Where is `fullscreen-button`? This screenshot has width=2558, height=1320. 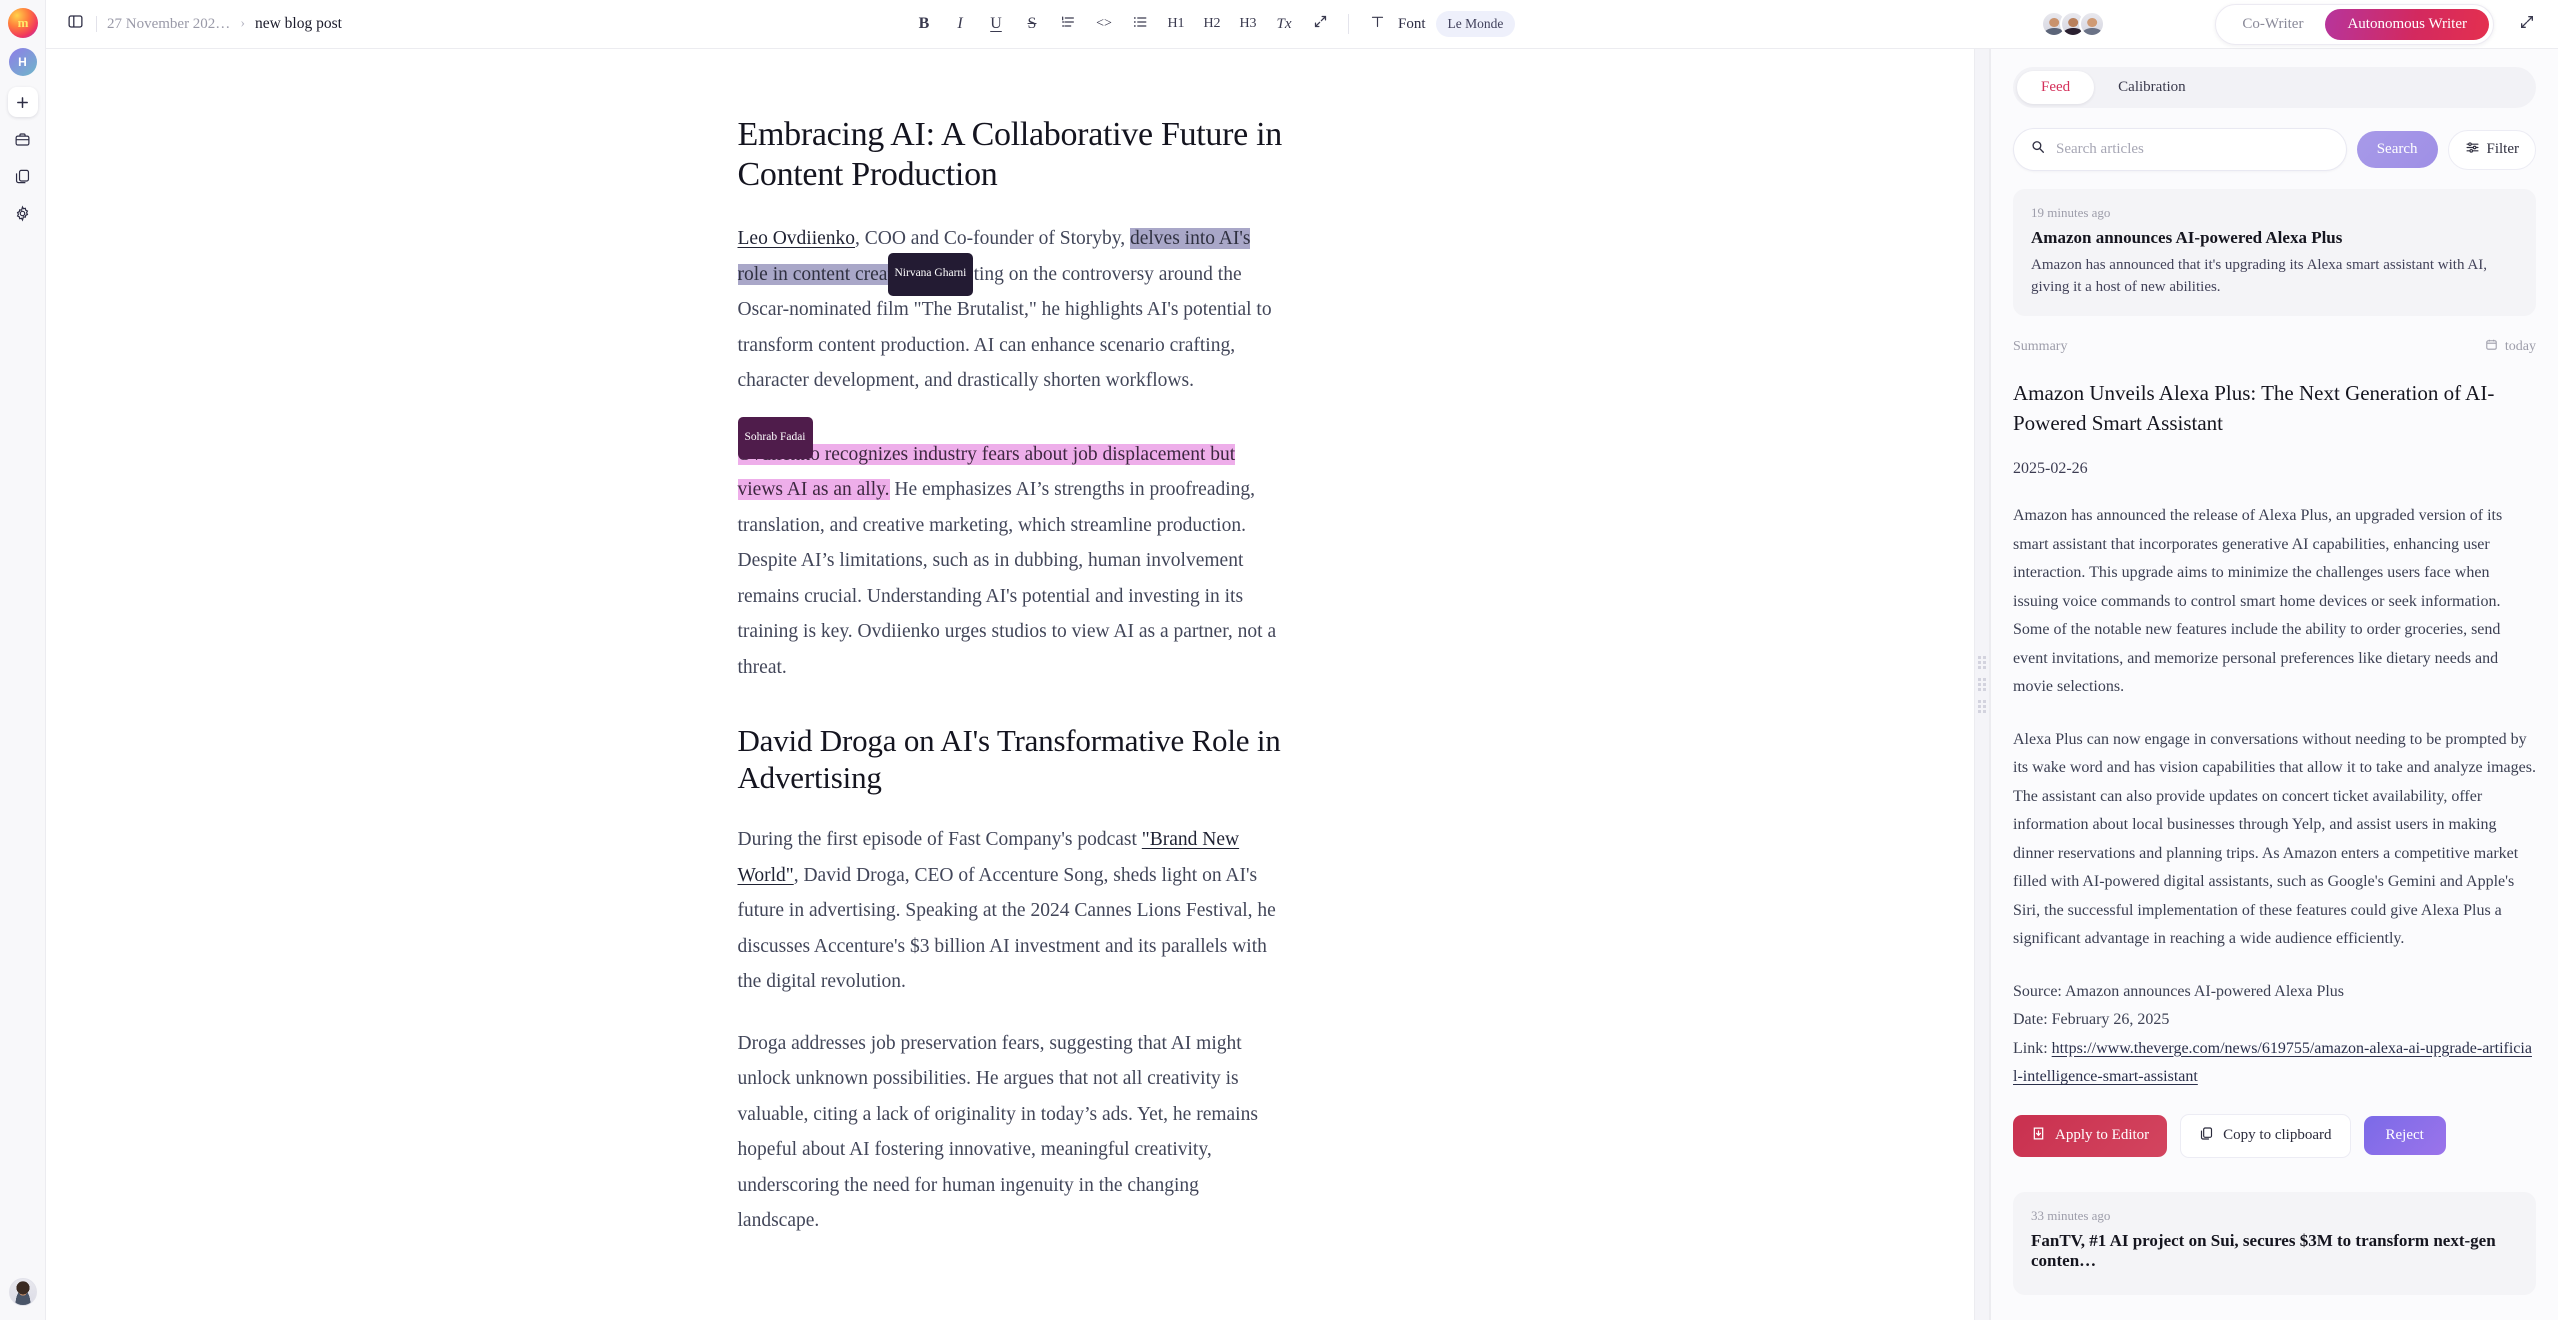
fullscreen-button is located at coordinates (2527, 24).